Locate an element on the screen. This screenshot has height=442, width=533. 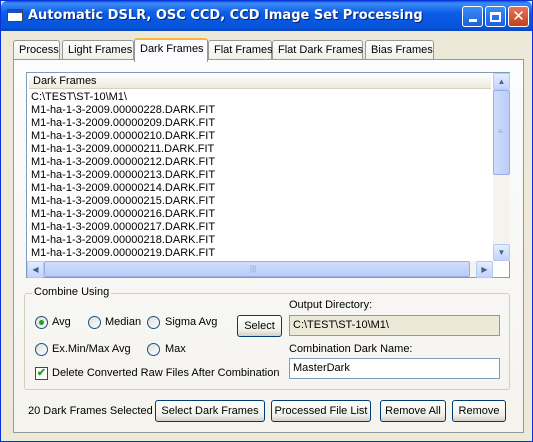
delete-converted-checkbox: ✔ is located at coordinates (41, 373).